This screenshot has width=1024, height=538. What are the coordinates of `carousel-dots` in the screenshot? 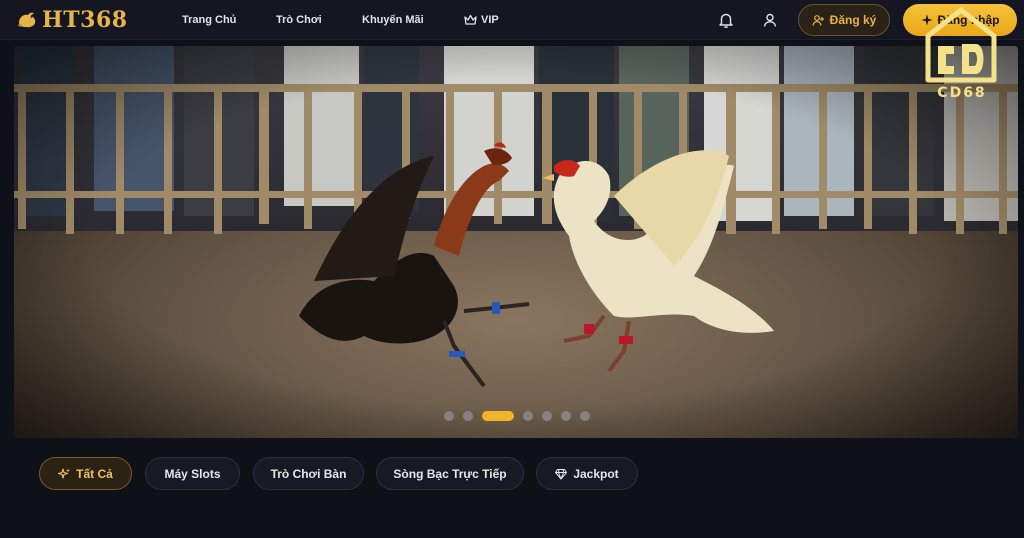 It's located at (517, 416).